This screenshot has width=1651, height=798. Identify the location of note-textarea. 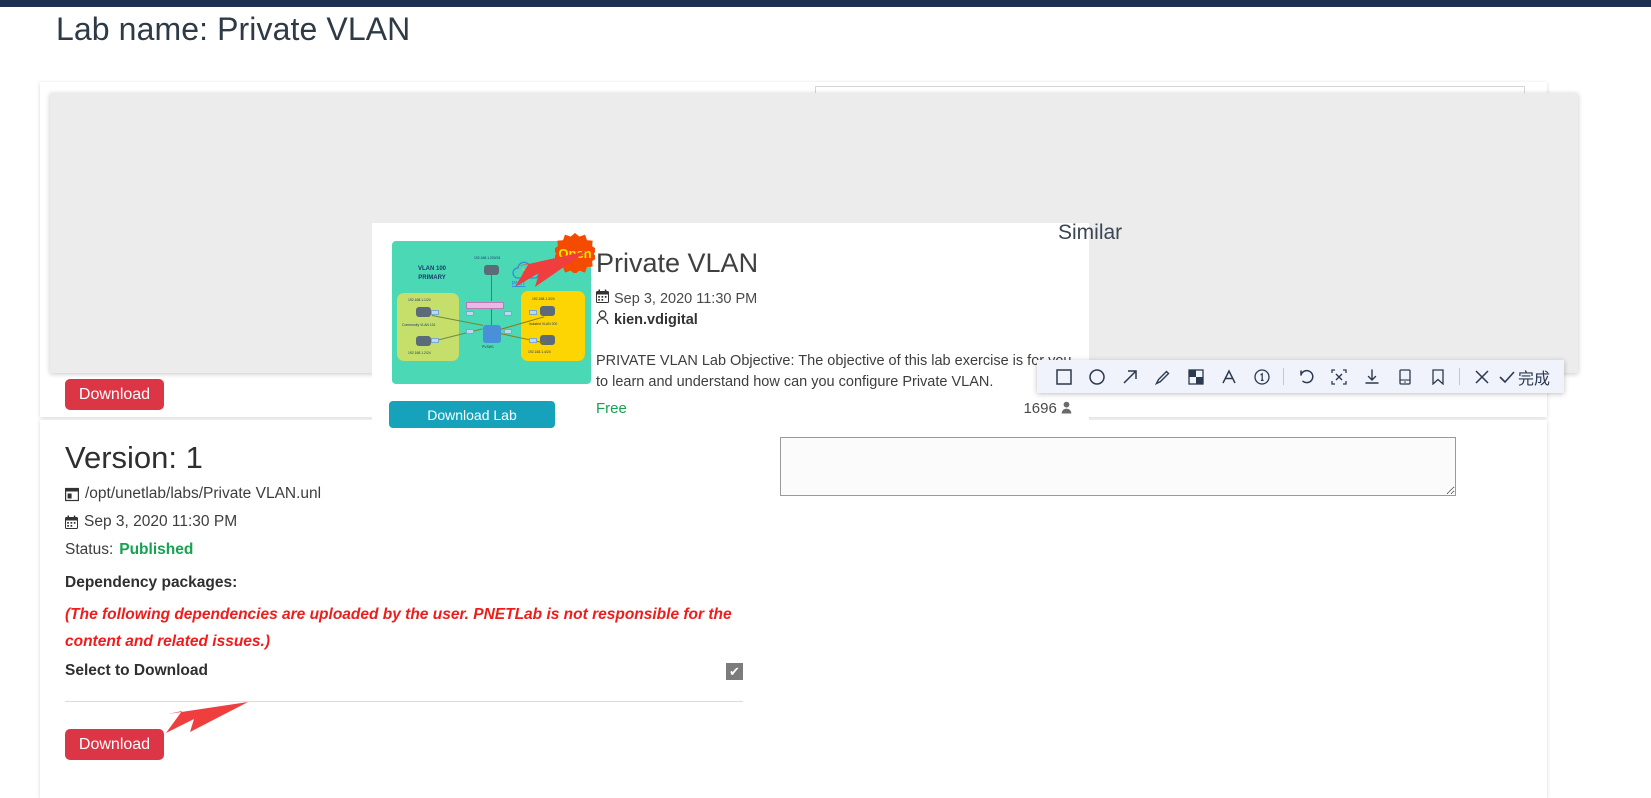
(1118, 466).